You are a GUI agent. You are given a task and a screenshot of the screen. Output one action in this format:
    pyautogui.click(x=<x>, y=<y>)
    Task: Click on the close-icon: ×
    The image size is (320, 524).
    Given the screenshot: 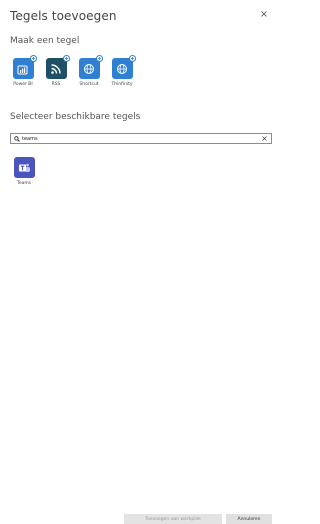 What is the action you would take?
    pyautogui.click(x=264, y=15)
    